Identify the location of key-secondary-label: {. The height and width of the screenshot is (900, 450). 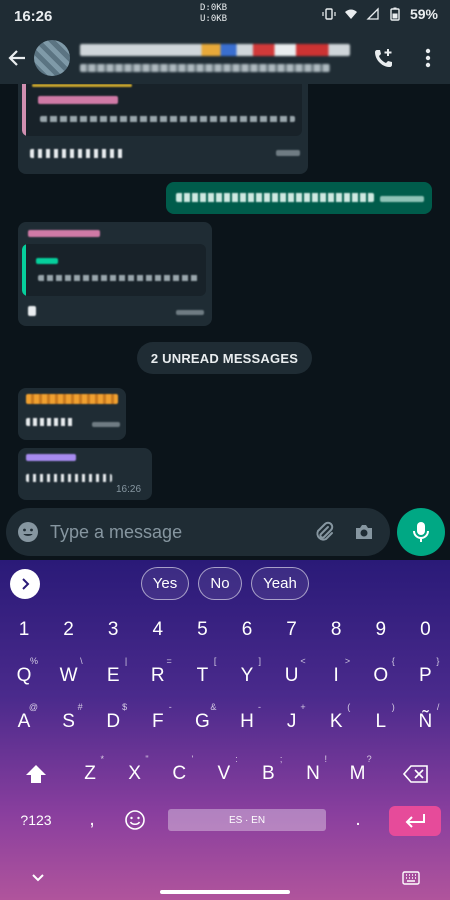
(393, 661).